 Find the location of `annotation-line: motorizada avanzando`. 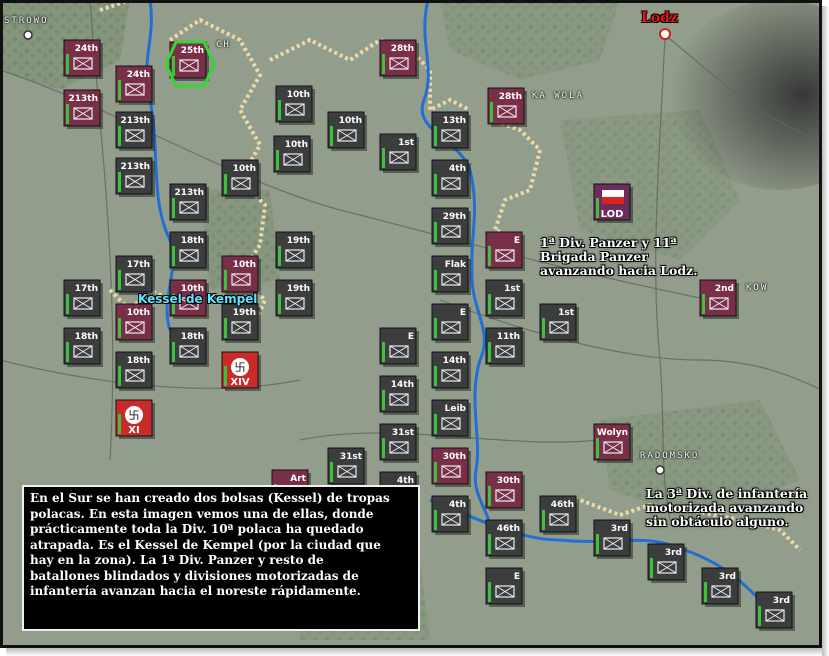

annotation-line: motorizada avanzando is located at coordinates (725, 507).